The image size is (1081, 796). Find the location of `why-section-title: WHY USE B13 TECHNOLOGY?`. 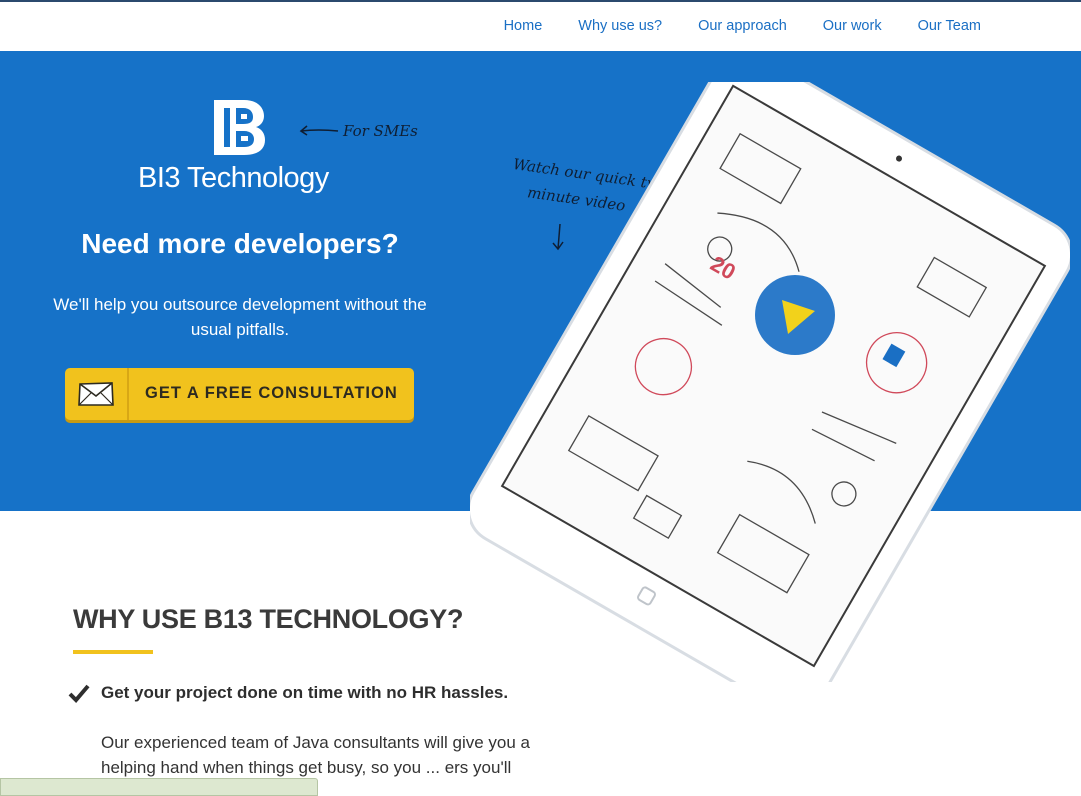

why-section-title: WHY USE B13 TECHNOLOGY? is located at coordinates (268, 619).